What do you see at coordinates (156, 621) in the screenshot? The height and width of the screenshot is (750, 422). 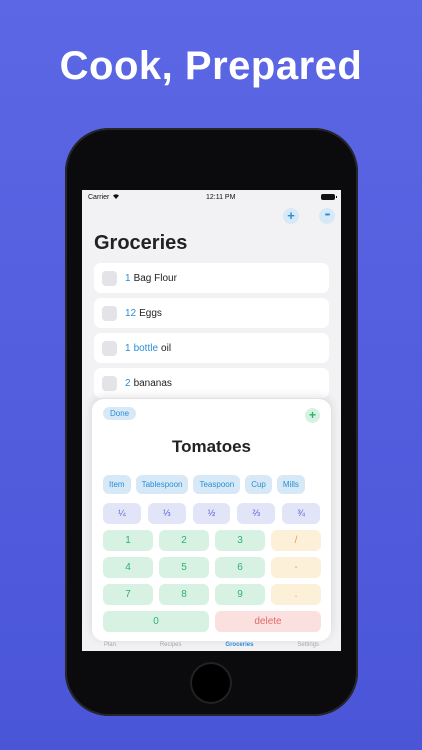 I see `key-0: 0` at bounding box center [156, 621].